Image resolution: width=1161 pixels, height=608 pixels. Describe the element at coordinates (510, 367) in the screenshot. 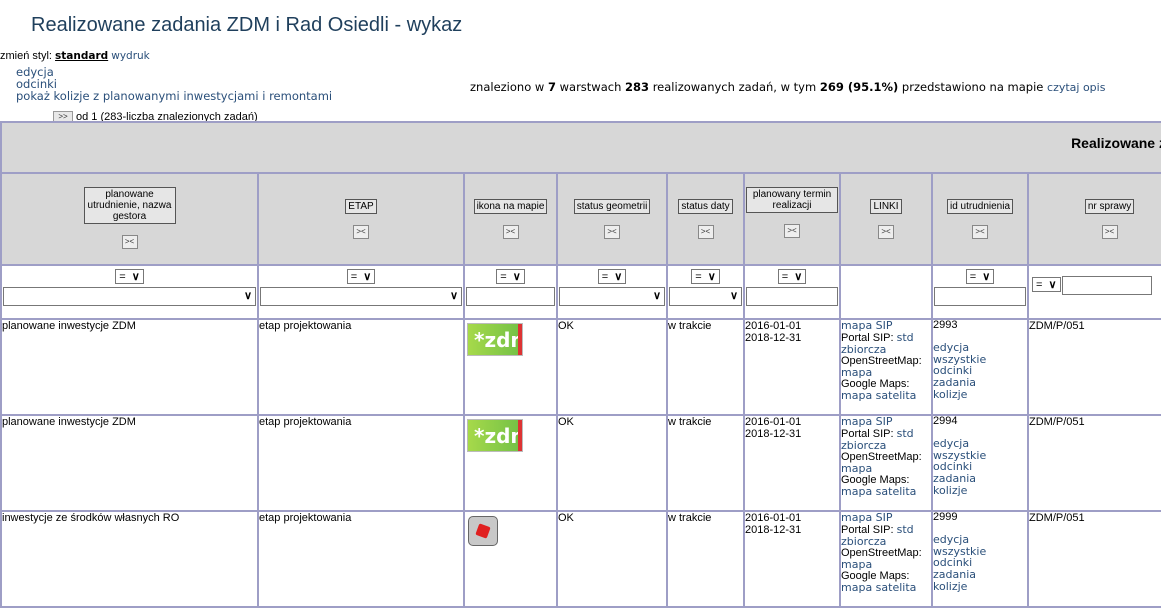

I see `cell-icon: *zdm` at that location.